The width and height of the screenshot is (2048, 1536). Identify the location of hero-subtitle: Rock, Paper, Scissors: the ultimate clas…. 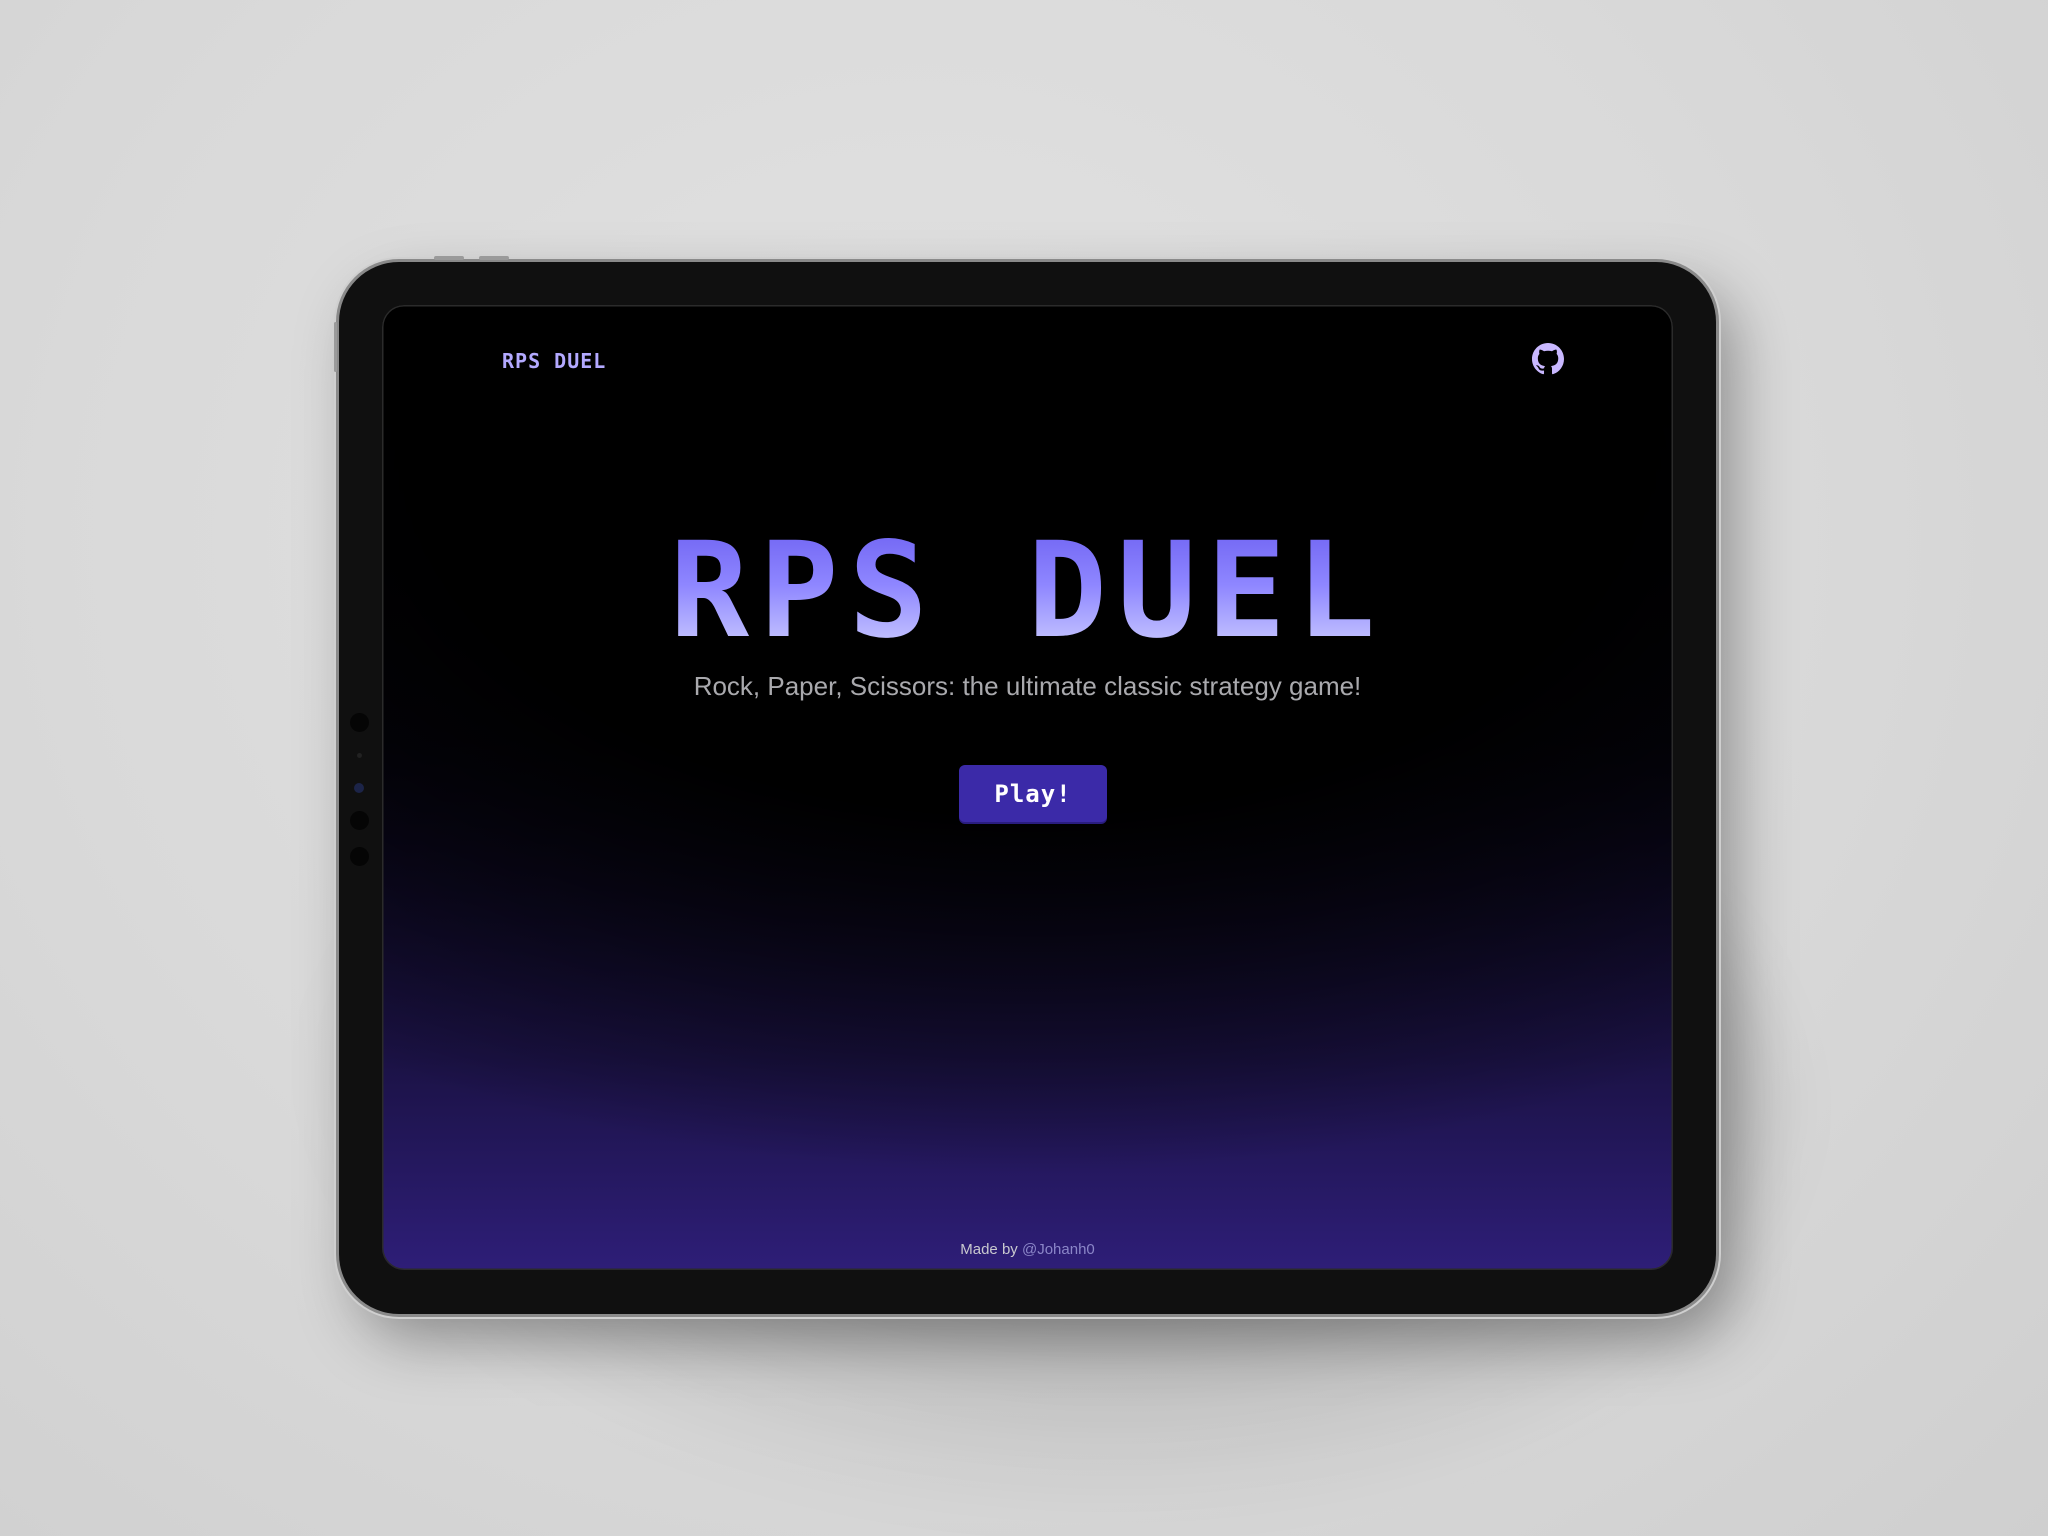
(1027, 686).